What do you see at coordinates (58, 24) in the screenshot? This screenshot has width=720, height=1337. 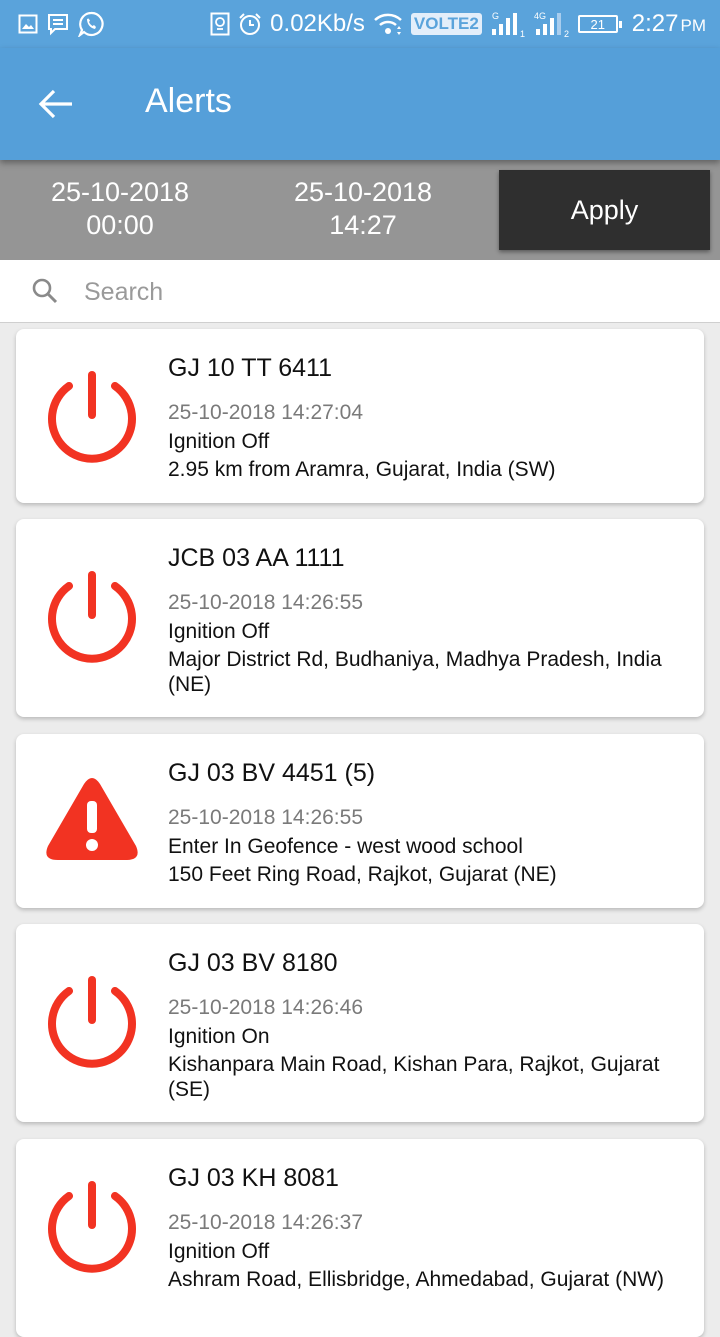 I see `message-icon` at bounding box center [58, 24].